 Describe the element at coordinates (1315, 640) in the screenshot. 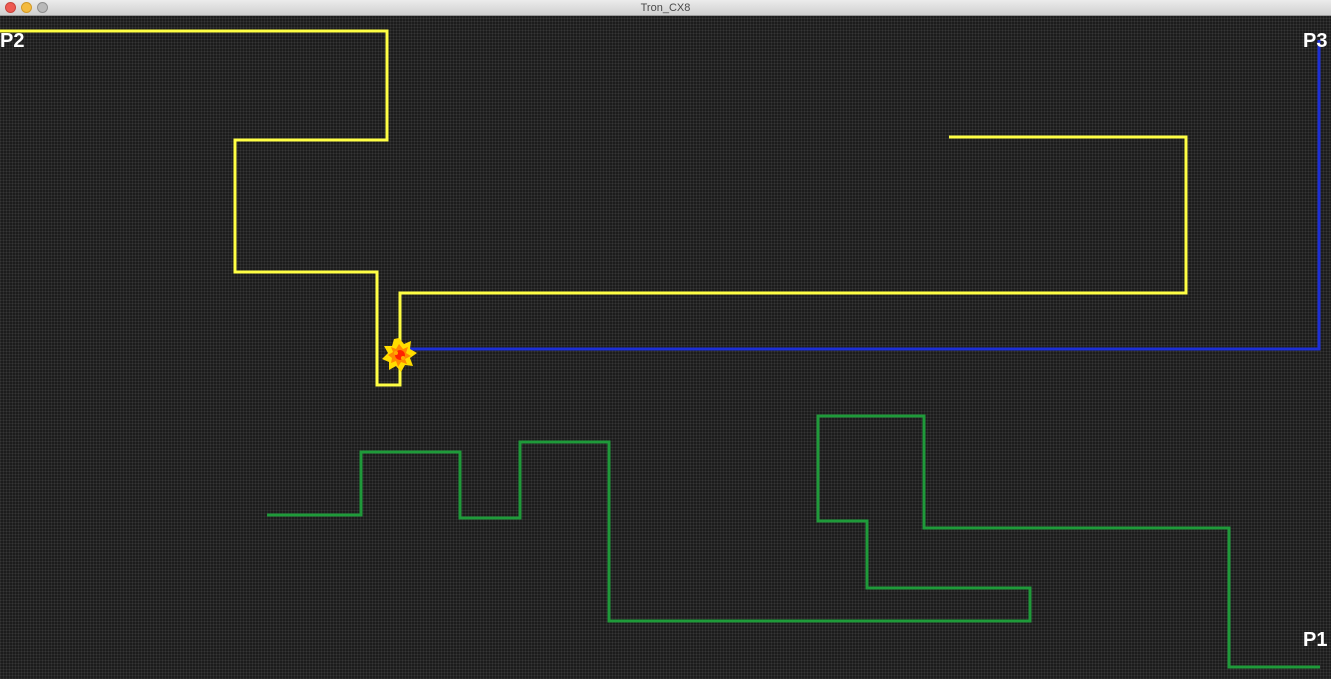

I see `player1-label: P1` at that location.